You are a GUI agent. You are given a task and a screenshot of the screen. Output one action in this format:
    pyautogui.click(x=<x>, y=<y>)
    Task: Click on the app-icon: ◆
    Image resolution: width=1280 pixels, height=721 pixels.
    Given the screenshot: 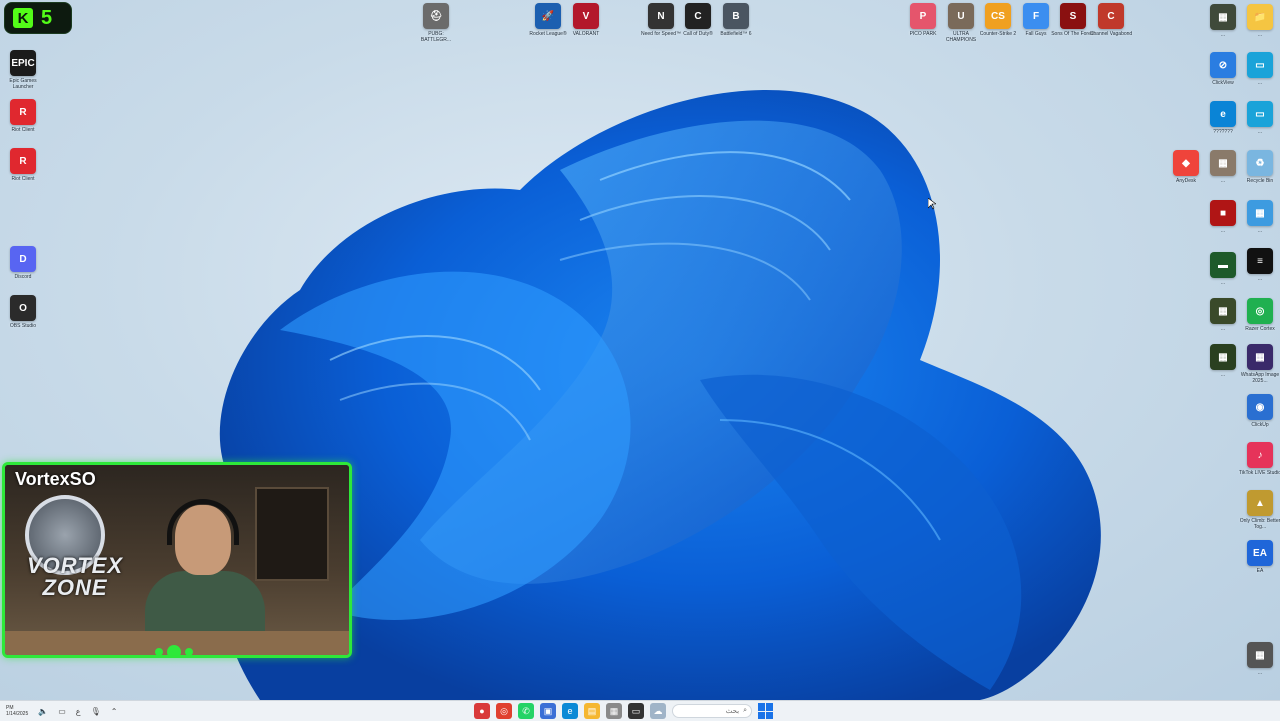 What is the action you would take?
    pyautogui.click(x=1186, y=163)
    